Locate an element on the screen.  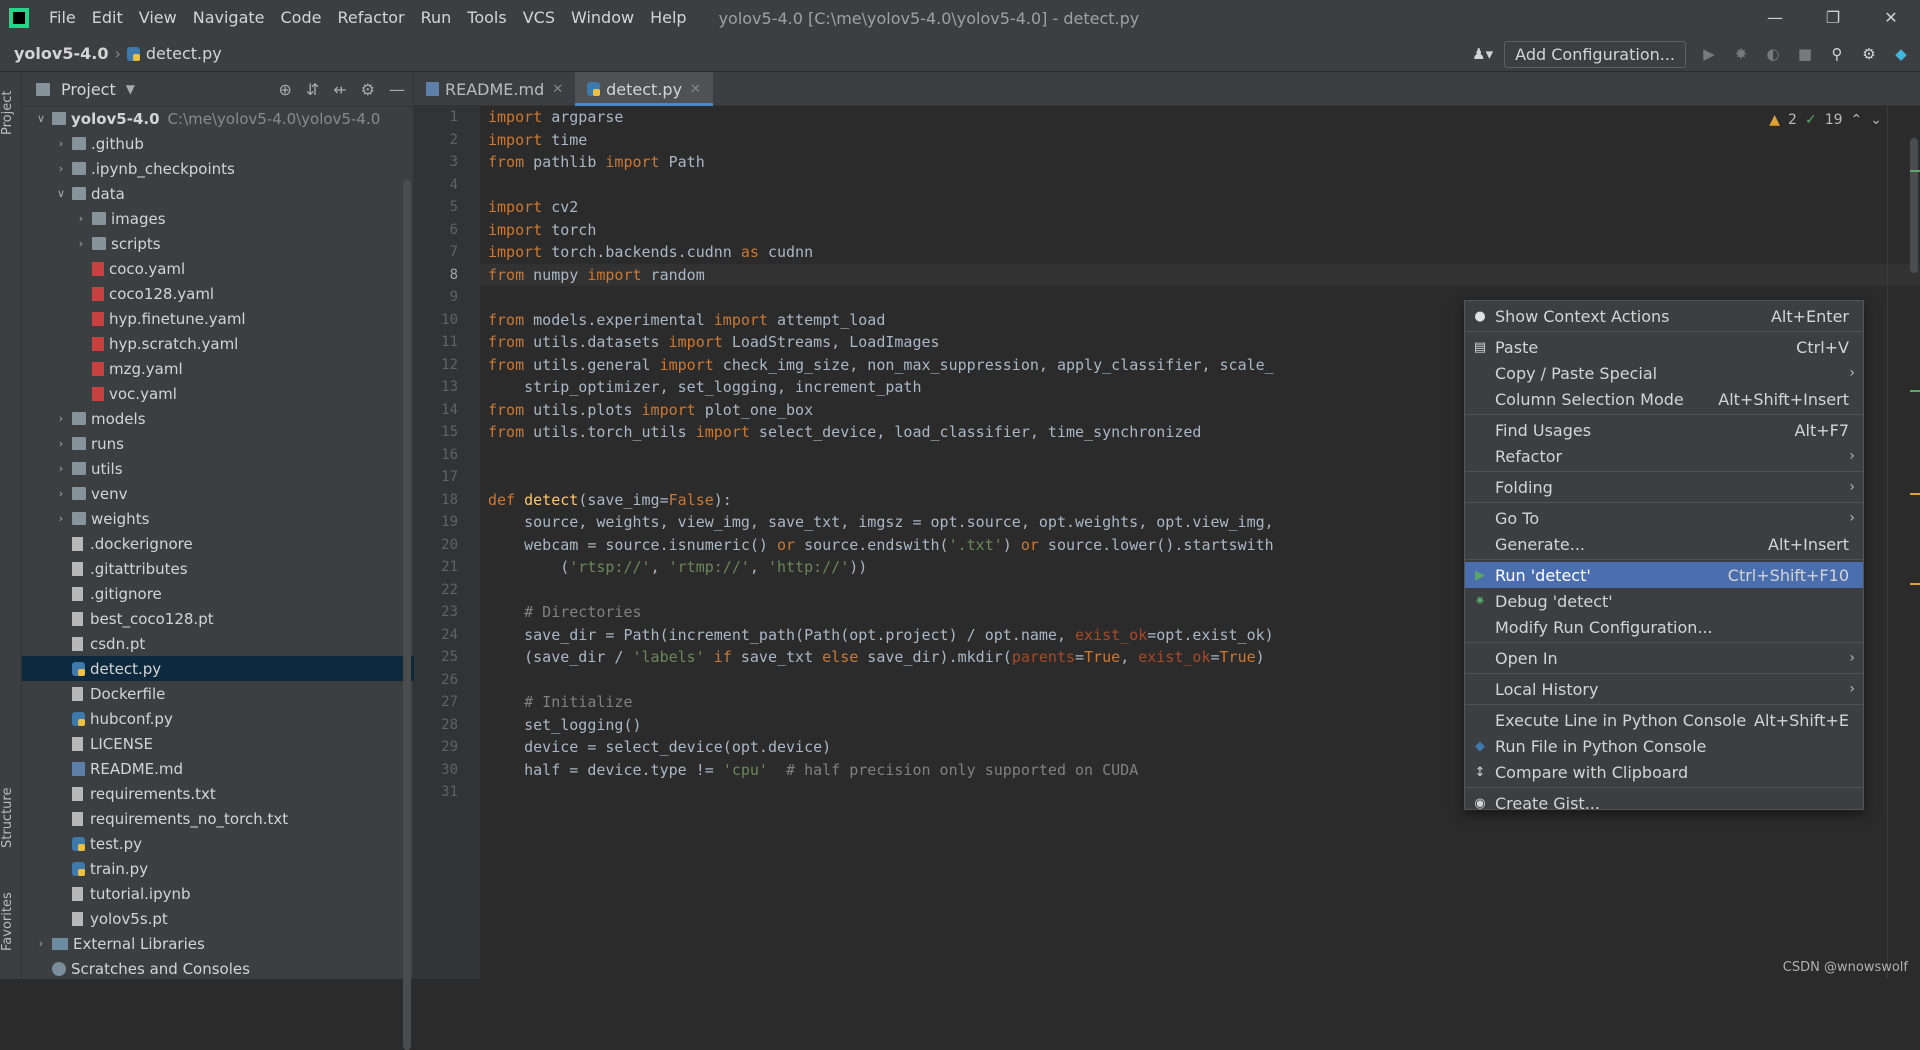
collapse-all-icon: ⇷ is located at coordinates (339, 89).